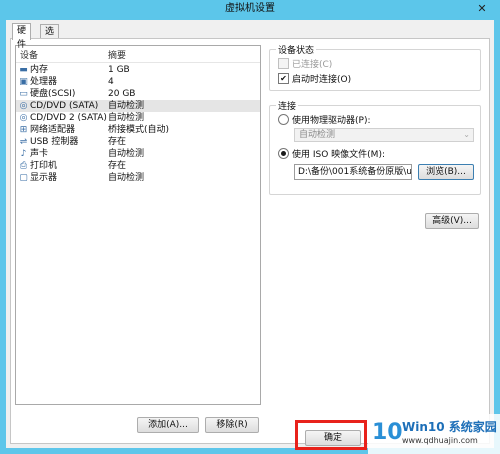 This screenshot has width=500, height=454. What do you see at coordinates (440, 440) in the screenshot?
I see `watermark-url: www.qdhuajin.com` at bounding box center [440, 440].